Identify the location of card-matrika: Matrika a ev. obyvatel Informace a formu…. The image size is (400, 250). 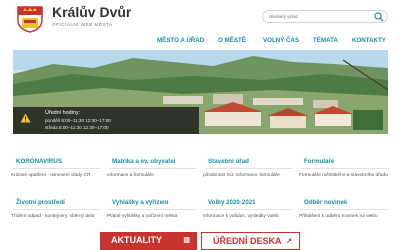
(152, 174).